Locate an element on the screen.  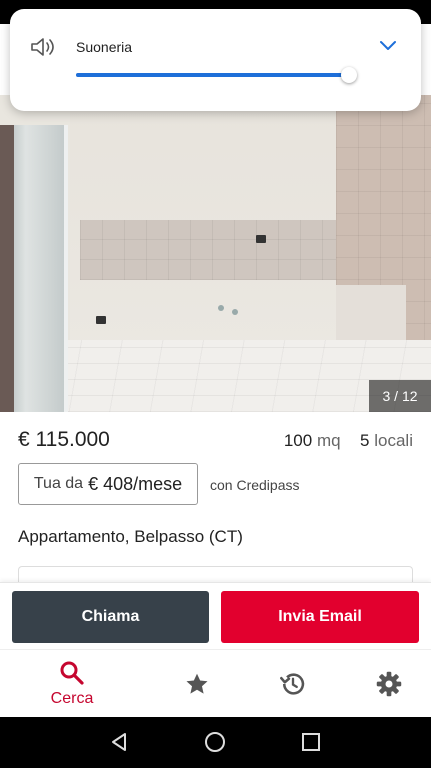
gear-icon is located at coordinates (389, 684).